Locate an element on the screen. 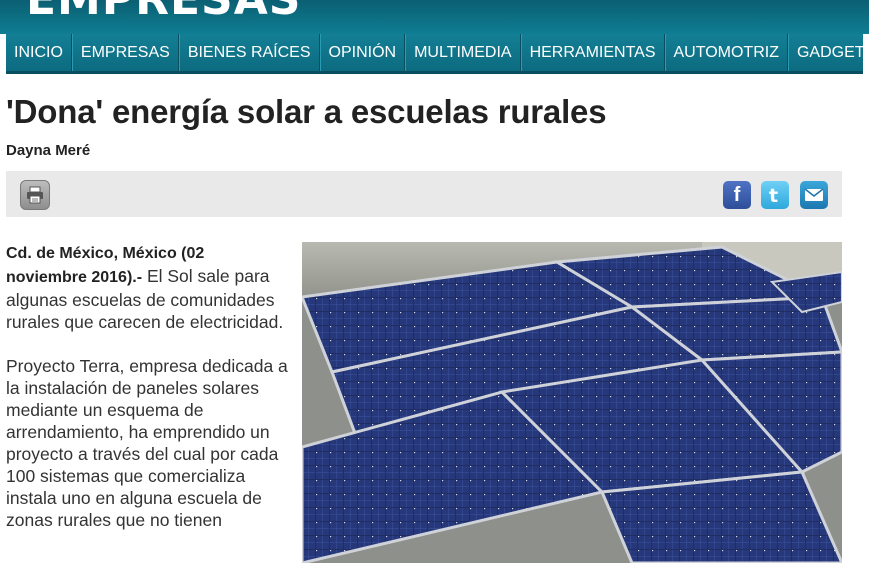  article-author: Dayna Meré is located at coordinates (48, 150).